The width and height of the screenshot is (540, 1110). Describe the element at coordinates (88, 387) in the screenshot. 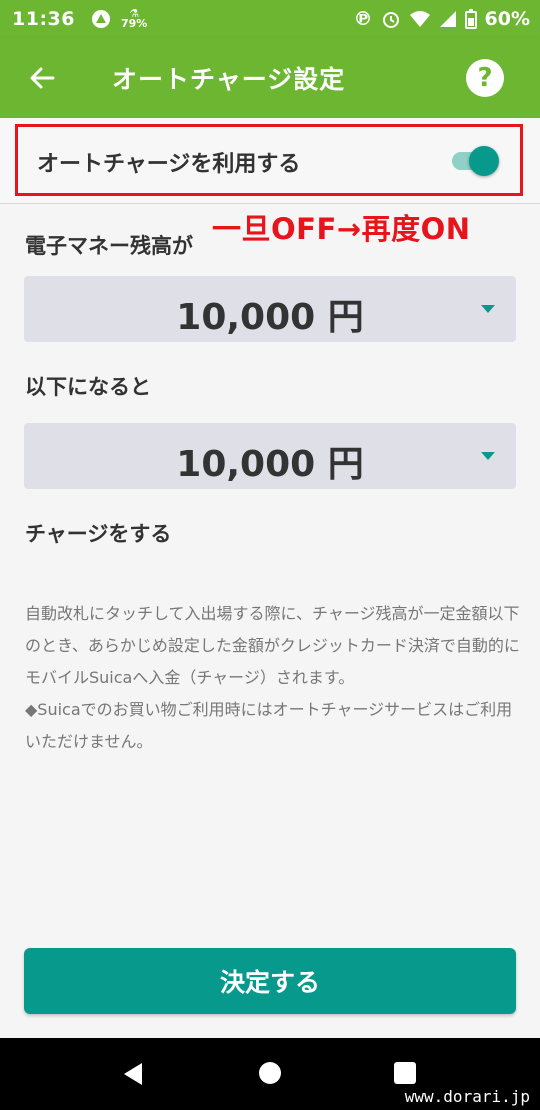

I see `threshold-label: 以下になると` at that location.